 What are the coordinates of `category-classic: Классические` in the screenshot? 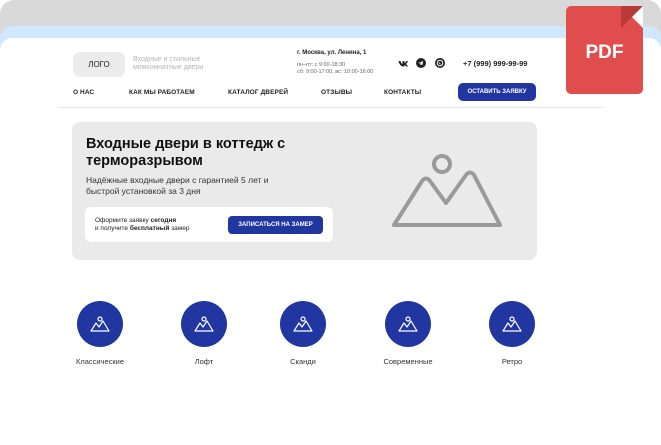 It's located at (100, 333).